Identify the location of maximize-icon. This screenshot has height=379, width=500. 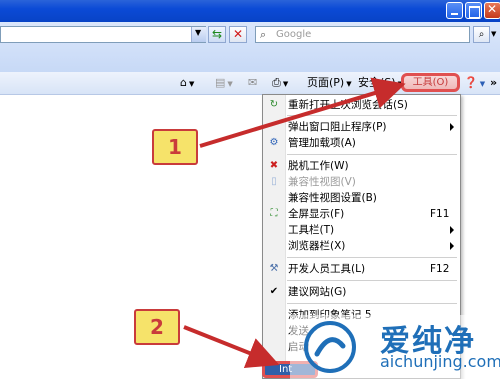
(474, 12).